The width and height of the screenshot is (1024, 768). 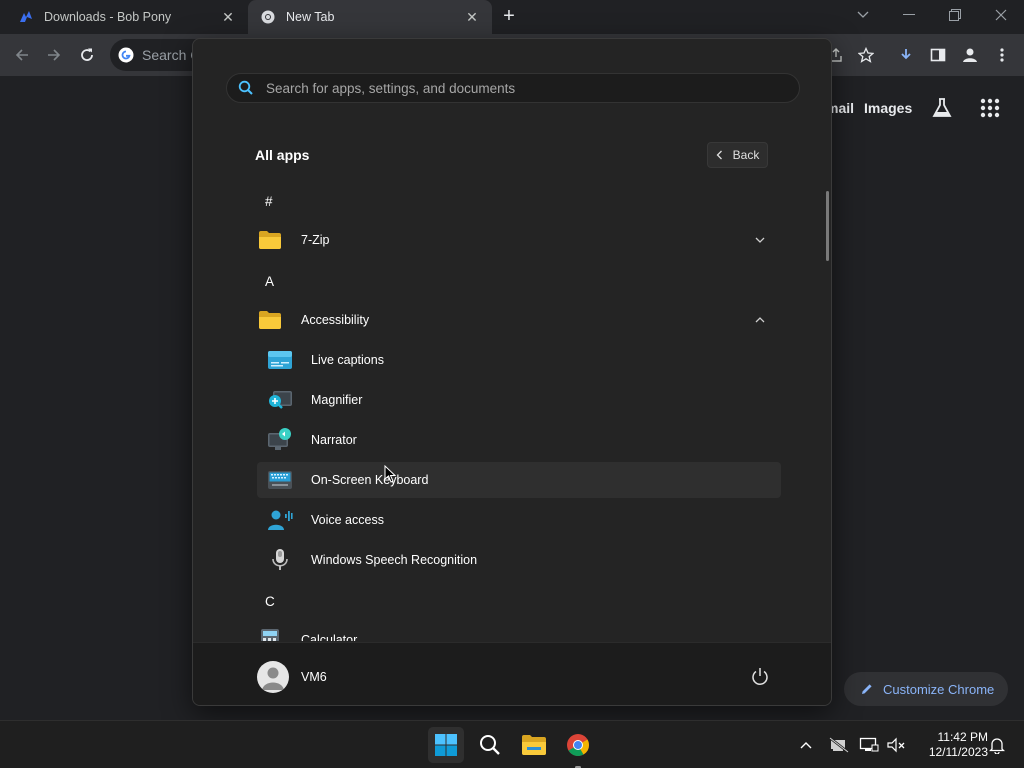 I want to click on volume-muted-icon, so click(x=896, y=745).